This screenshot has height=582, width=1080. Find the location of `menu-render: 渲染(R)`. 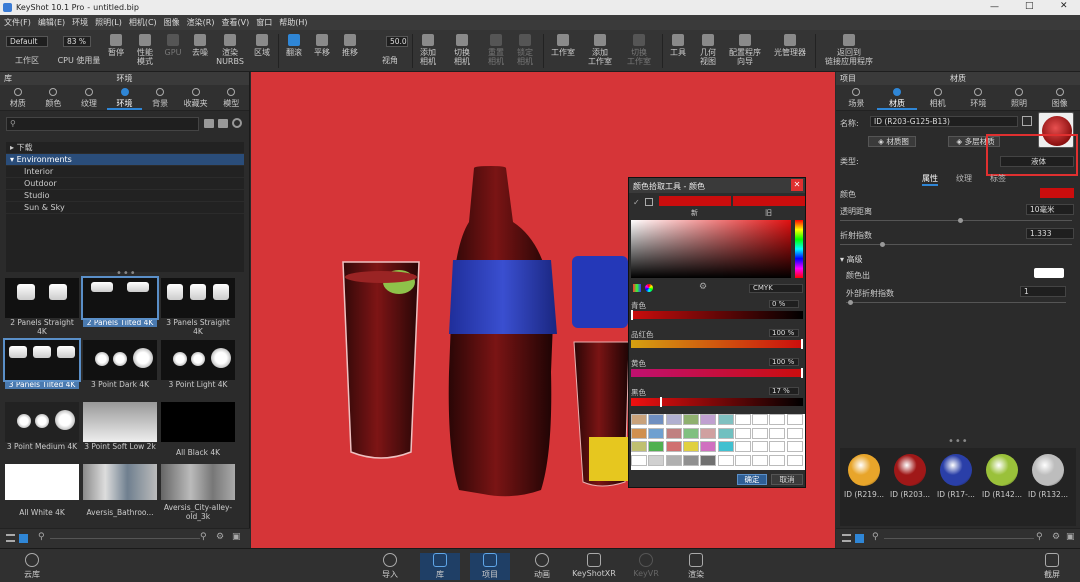

menu-render: 渲染(R) is located at coordinates (201, 22).